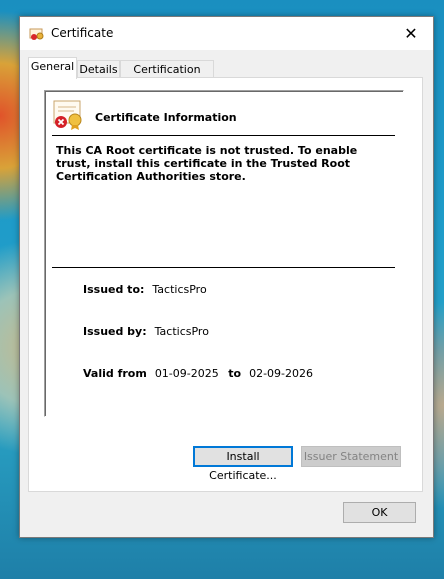 The width and height of the screenshot is (444, 579). Describe the element at coordinates (235, 373) in the screenshot. I see `valid-to-label: to` at that location.